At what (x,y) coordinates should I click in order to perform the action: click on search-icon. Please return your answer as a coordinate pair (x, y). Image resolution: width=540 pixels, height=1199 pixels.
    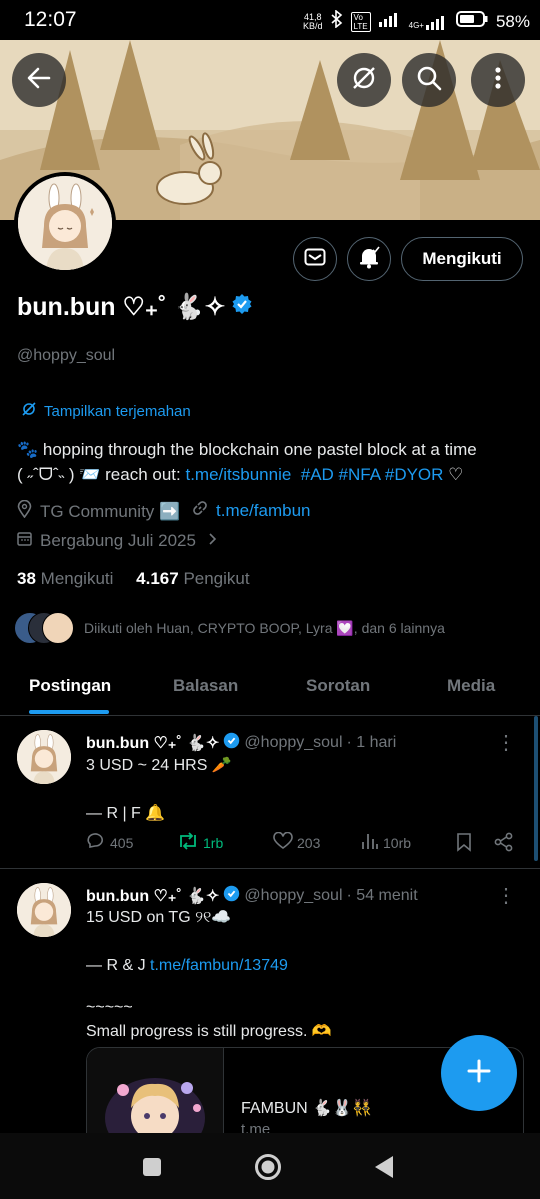
    Looking at the image, I should click on (429, 80).